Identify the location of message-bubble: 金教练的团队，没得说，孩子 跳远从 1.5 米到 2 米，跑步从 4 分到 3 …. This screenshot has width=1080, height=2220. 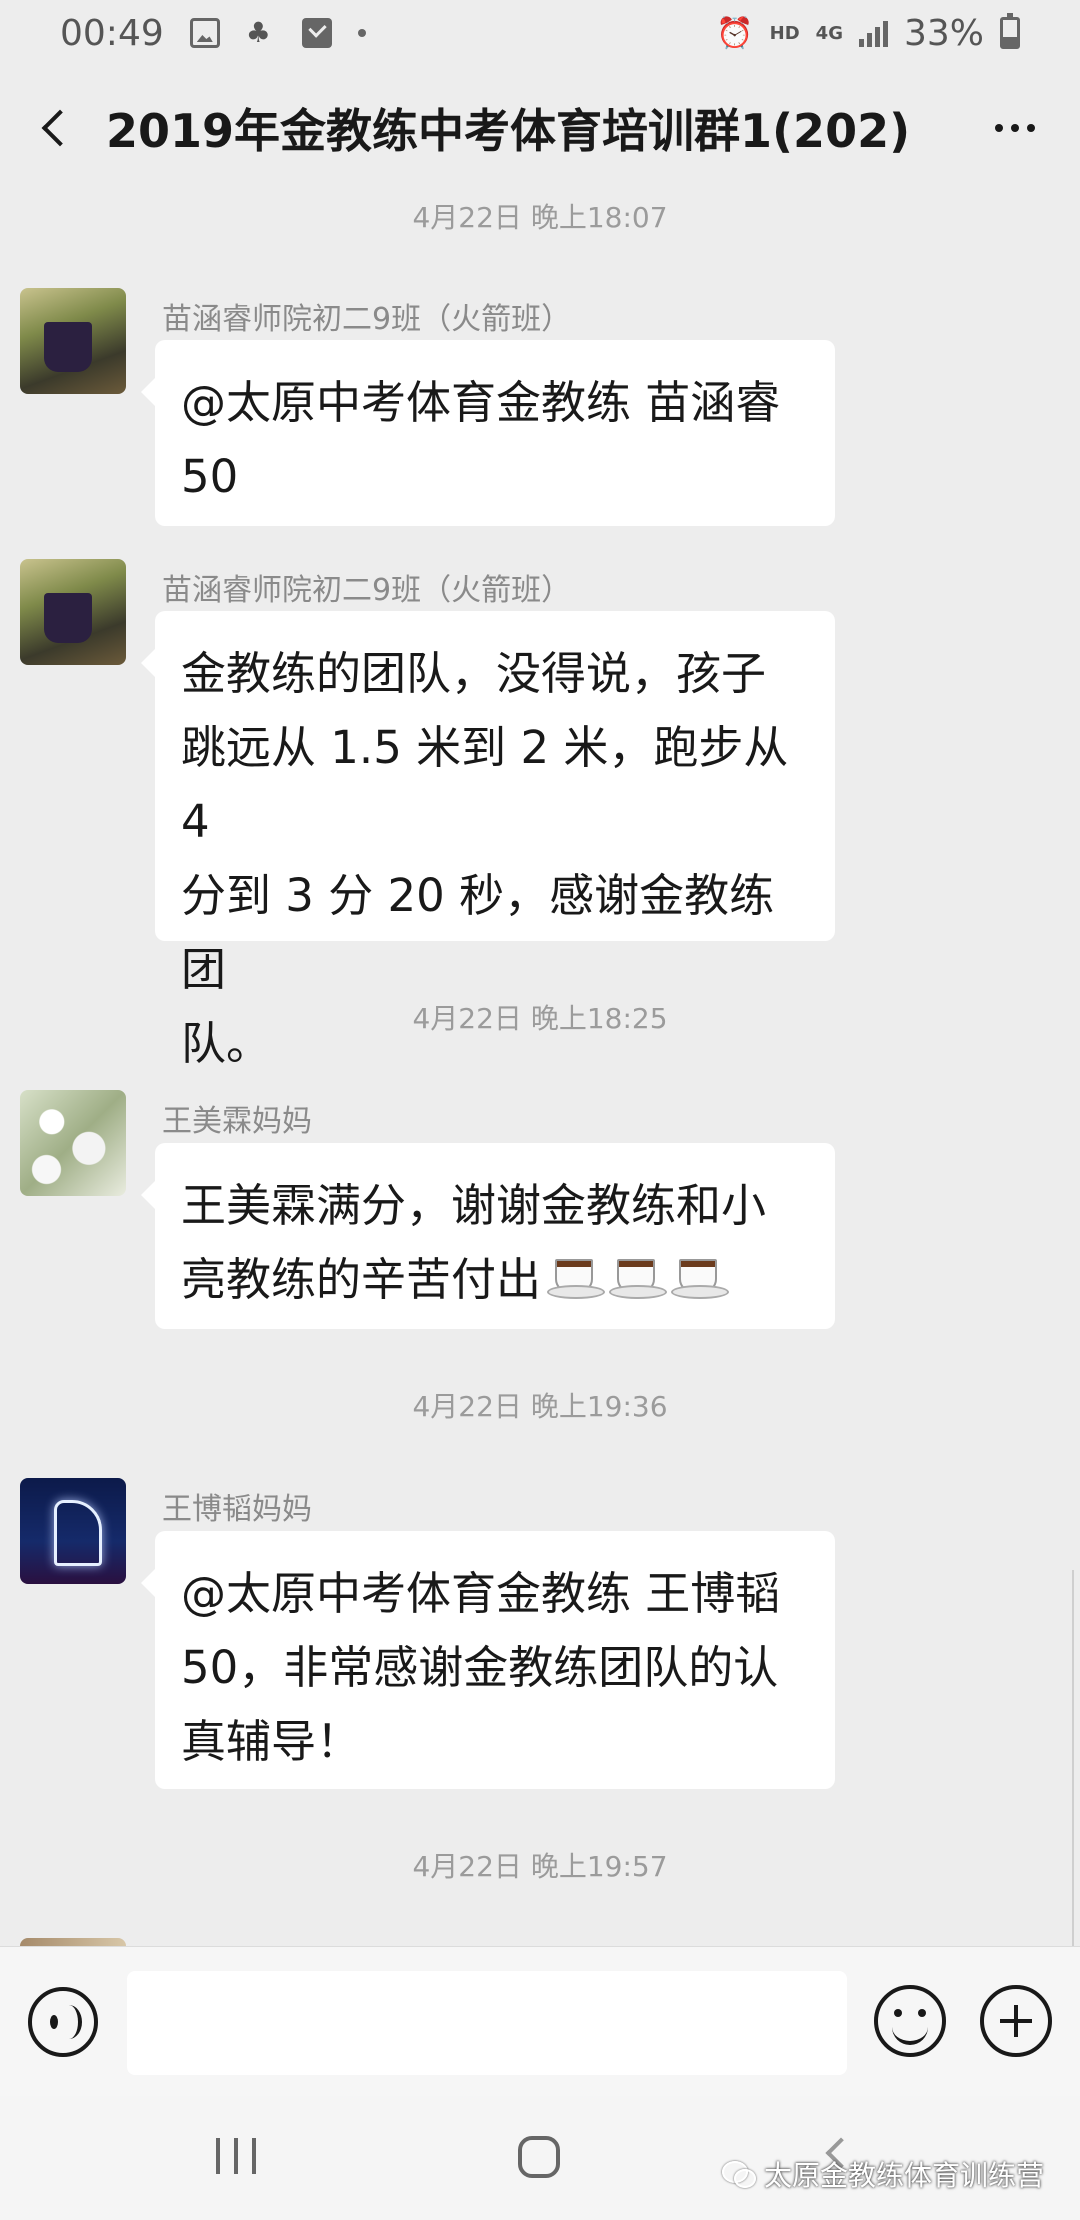
(488, 840).